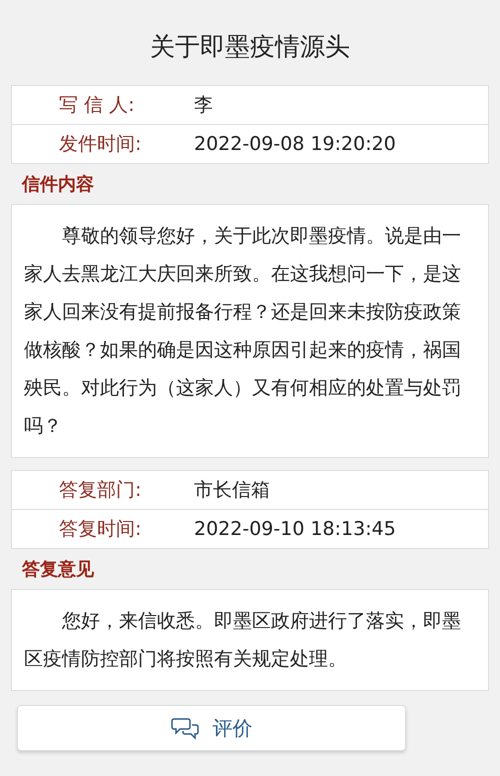 Image resolution: width=500 pixels, height=776 pixels. I want to click on field-label: 发件时间:, so click(100, 144).